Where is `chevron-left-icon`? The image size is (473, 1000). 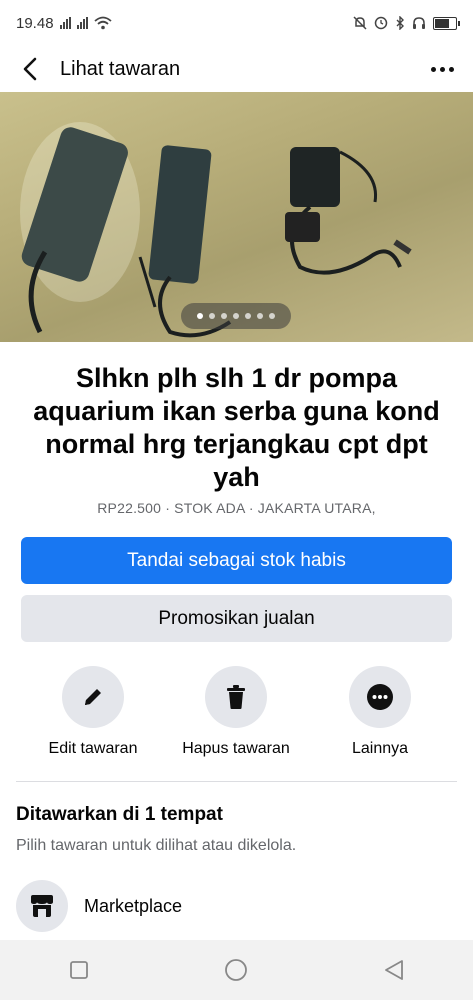 chevron-left-icon is located at coordinates (30, 69).